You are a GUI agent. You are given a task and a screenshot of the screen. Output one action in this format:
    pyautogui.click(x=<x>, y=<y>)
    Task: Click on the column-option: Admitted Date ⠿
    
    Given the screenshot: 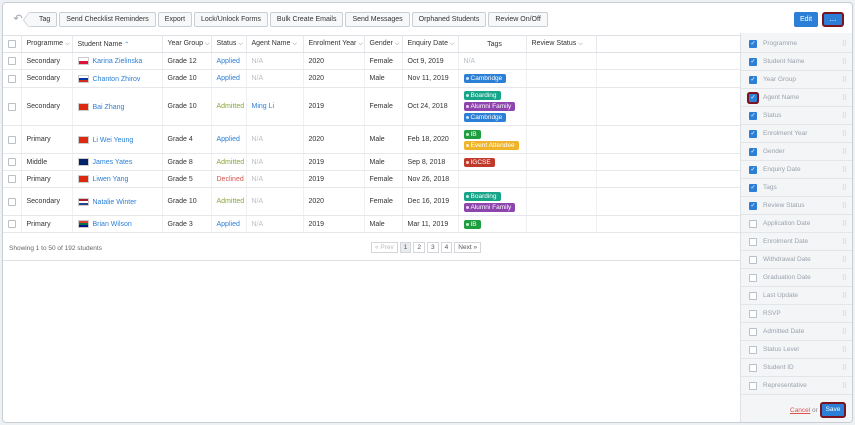 What is the action you would take?
    pyautogui.click(x=796, y=332)
    